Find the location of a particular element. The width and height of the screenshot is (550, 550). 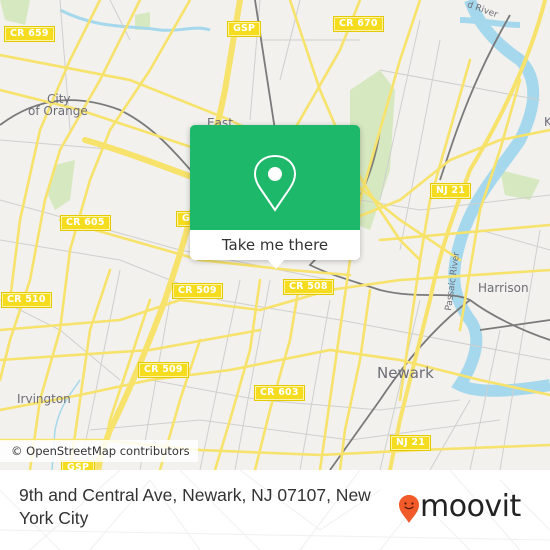

popup-pointer is located at coordinates (276, 264).